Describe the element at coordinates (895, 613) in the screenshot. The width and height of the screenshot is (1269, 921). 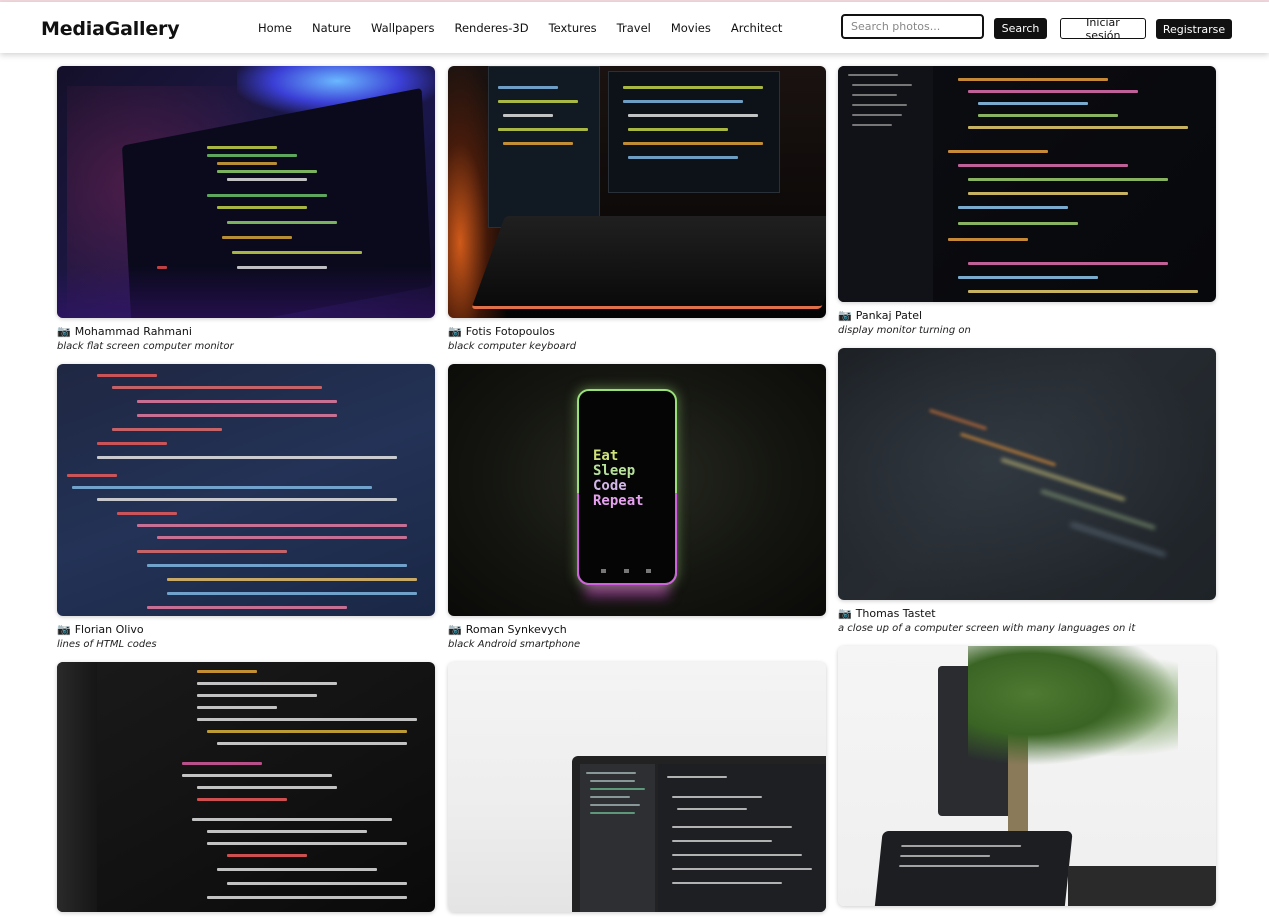
I see `author-name: Thomas Tastet` at that location.